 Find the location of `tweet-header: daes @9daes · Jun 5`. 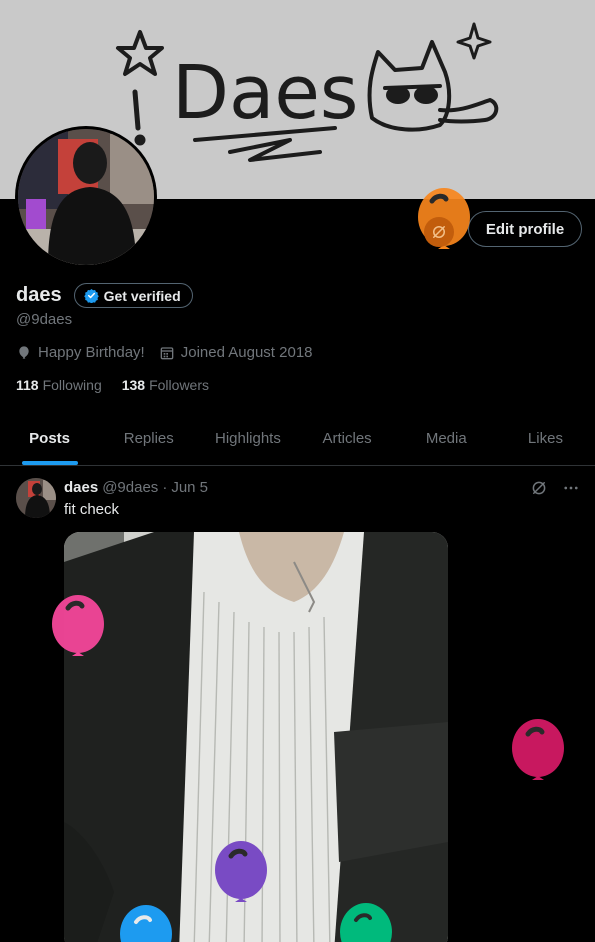

tweet-header: daes @9daes · Jun 5 is located at coordinates (136, 487).